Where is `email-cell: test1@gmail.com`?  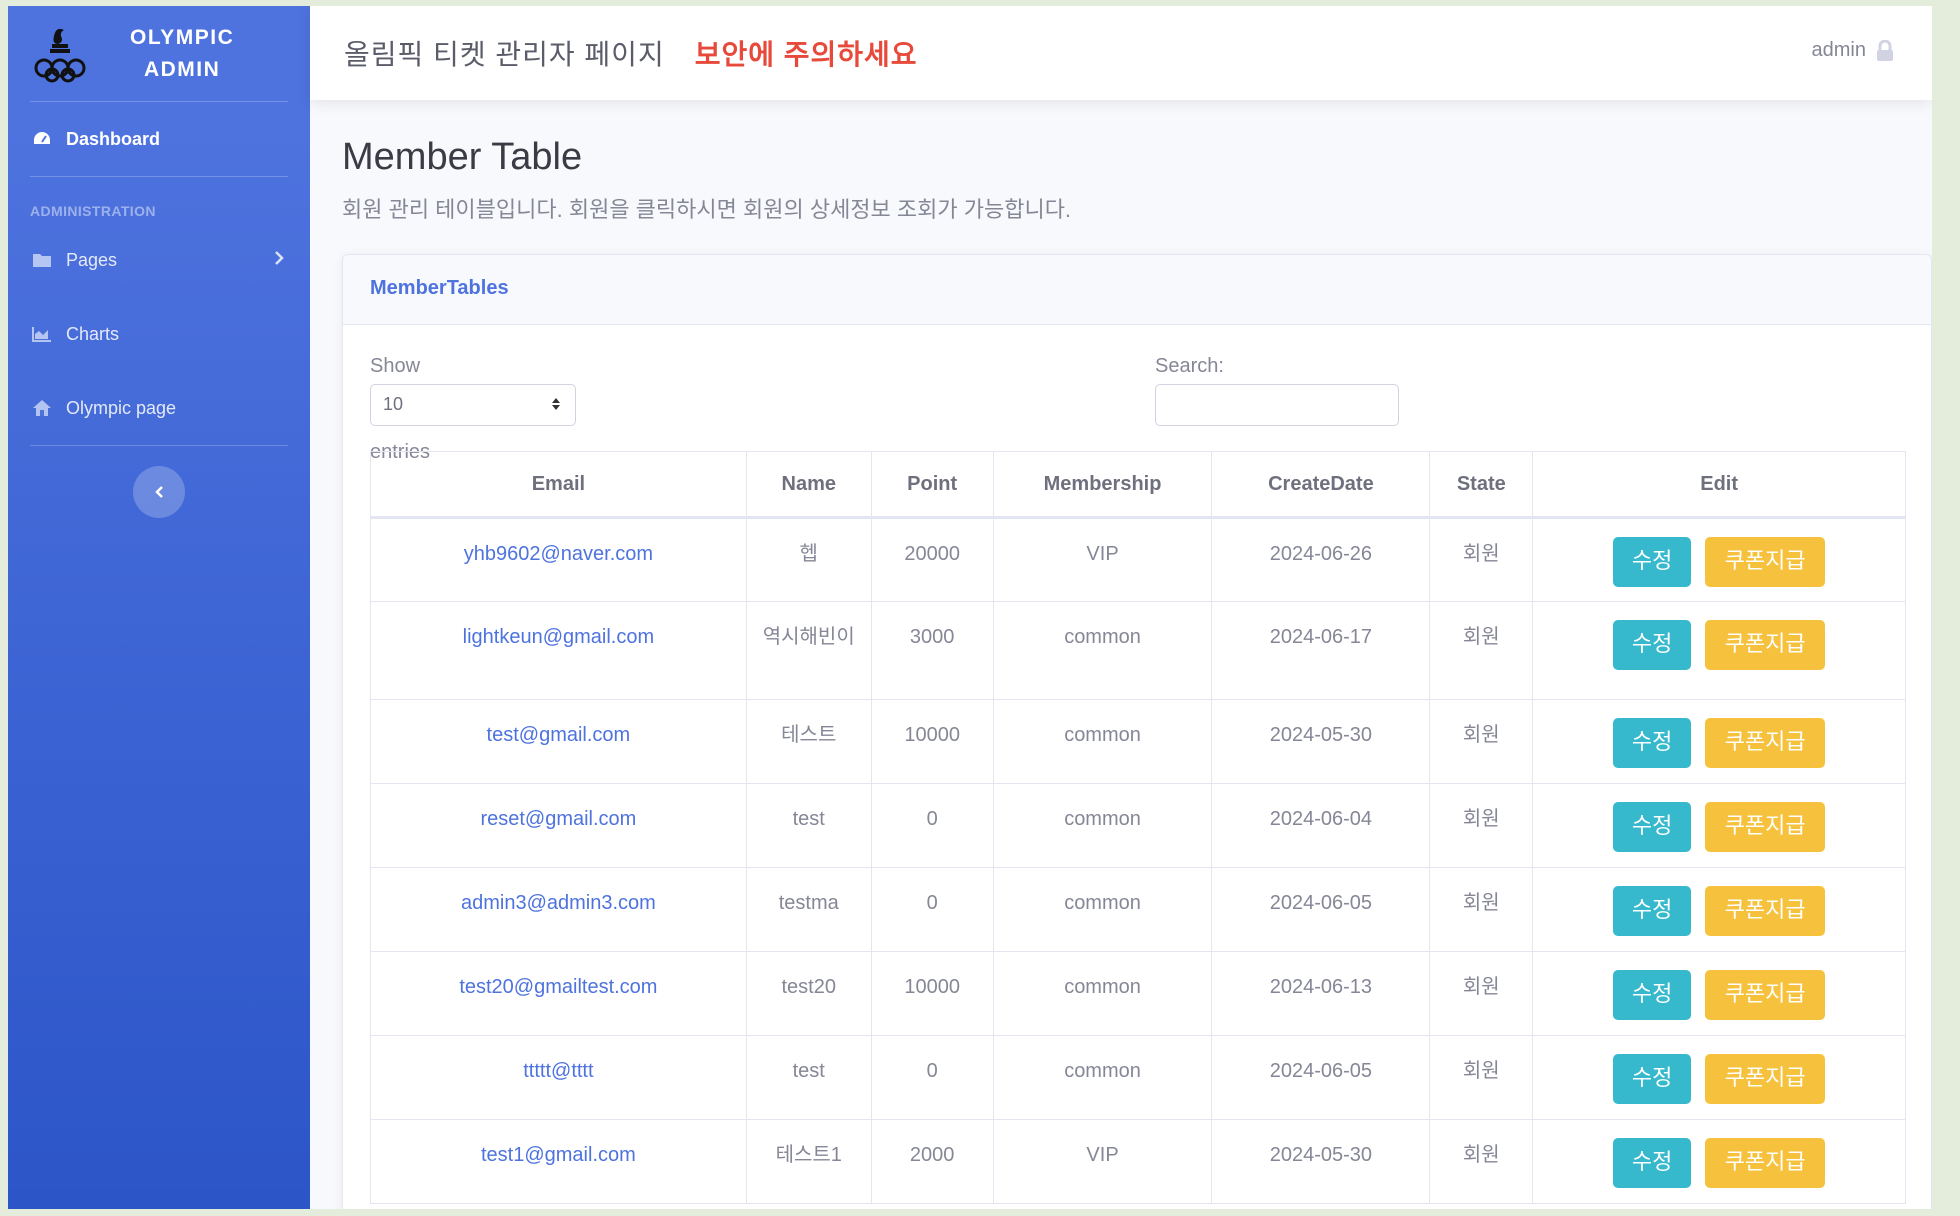
email-cell: test1@gmail.com is located at coordinates (558, 1161).